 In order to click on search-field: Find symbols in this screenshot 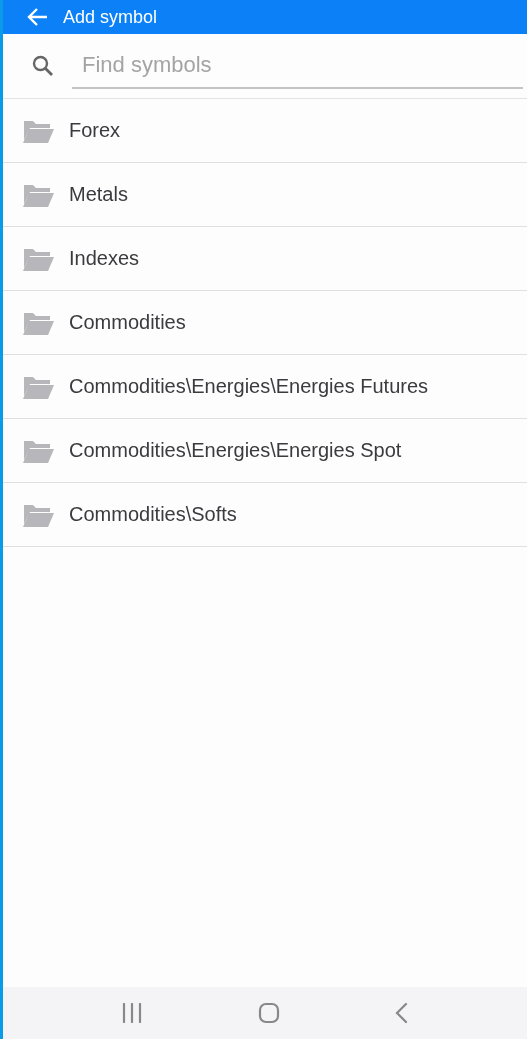, I will do `click(297, 66)`.